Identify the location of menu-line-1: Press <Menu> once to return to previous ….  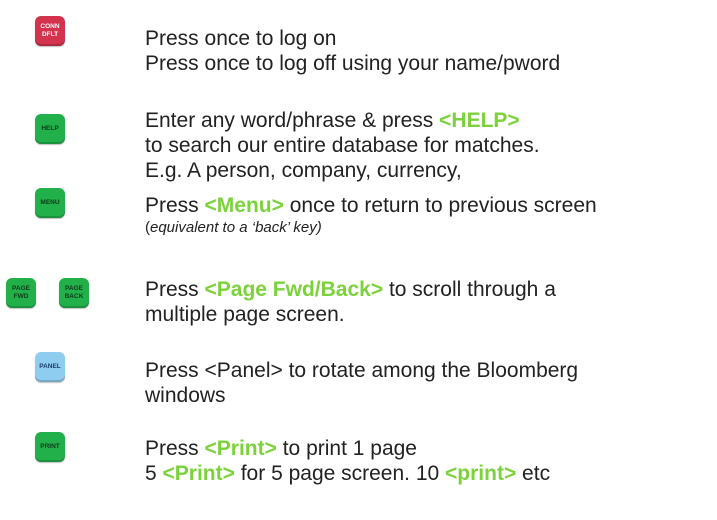
(371, 205).